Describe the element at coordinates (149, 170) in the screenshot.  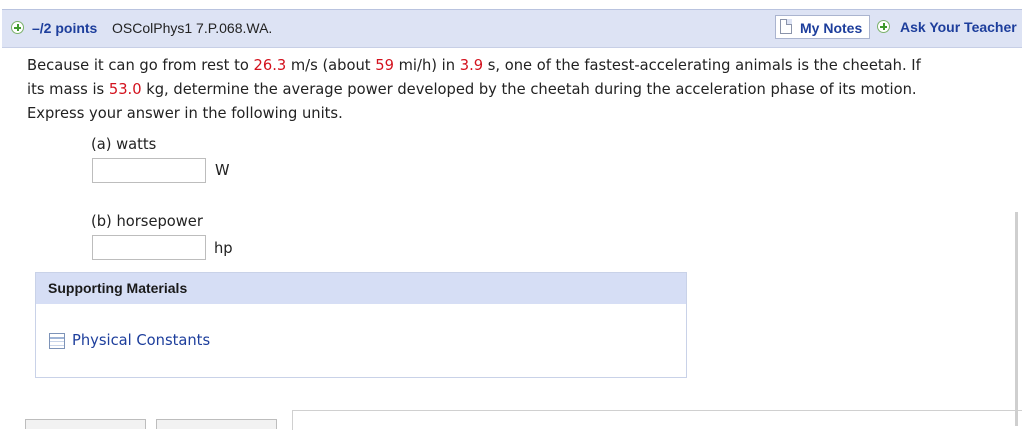
I see `part-a-answer-input` at that location.